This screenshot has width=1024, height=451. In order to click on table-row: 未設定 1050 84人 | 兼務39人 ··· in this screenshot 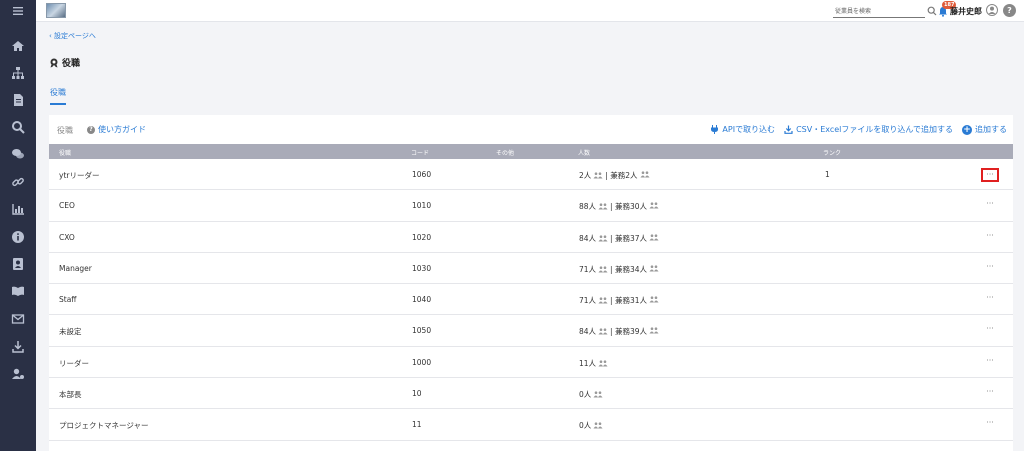, I will do `click(531, 331)`.